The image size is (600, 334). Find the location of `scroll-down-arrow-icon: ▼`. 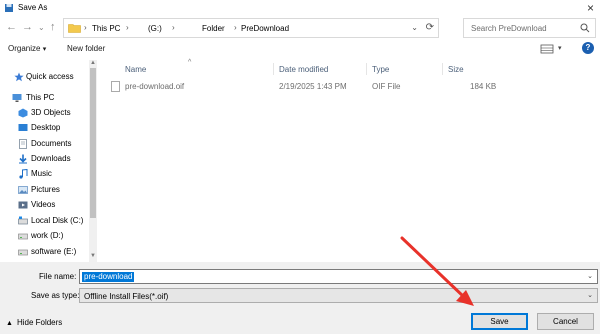

scroll-down-arrow-icon: ▼ is located at coordinates (93, 256).